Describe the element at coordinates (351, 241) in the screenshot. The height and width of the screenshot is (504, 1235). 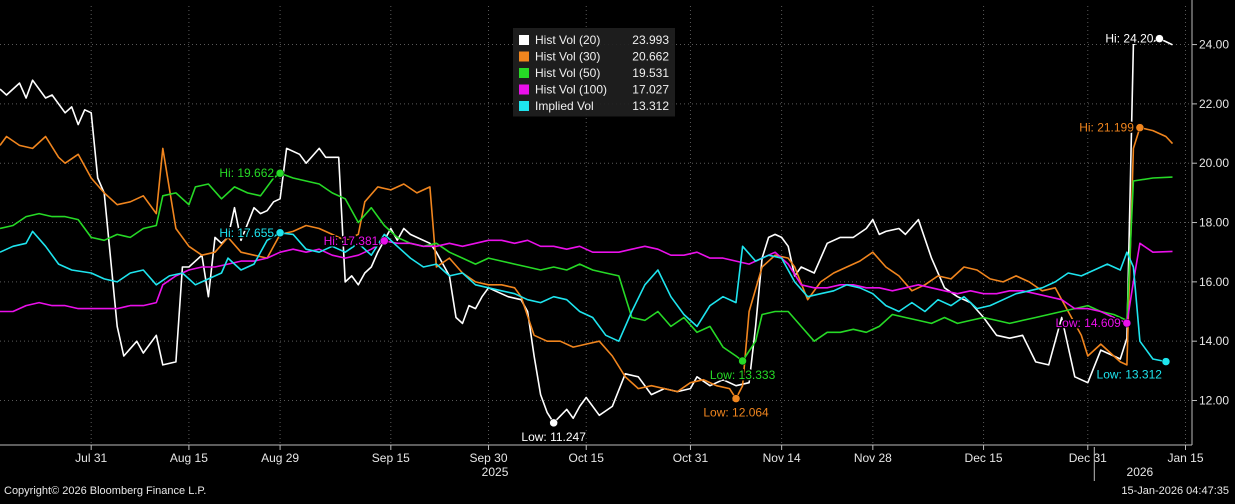
I see `hi-label: Hi: 17.381` at that location.